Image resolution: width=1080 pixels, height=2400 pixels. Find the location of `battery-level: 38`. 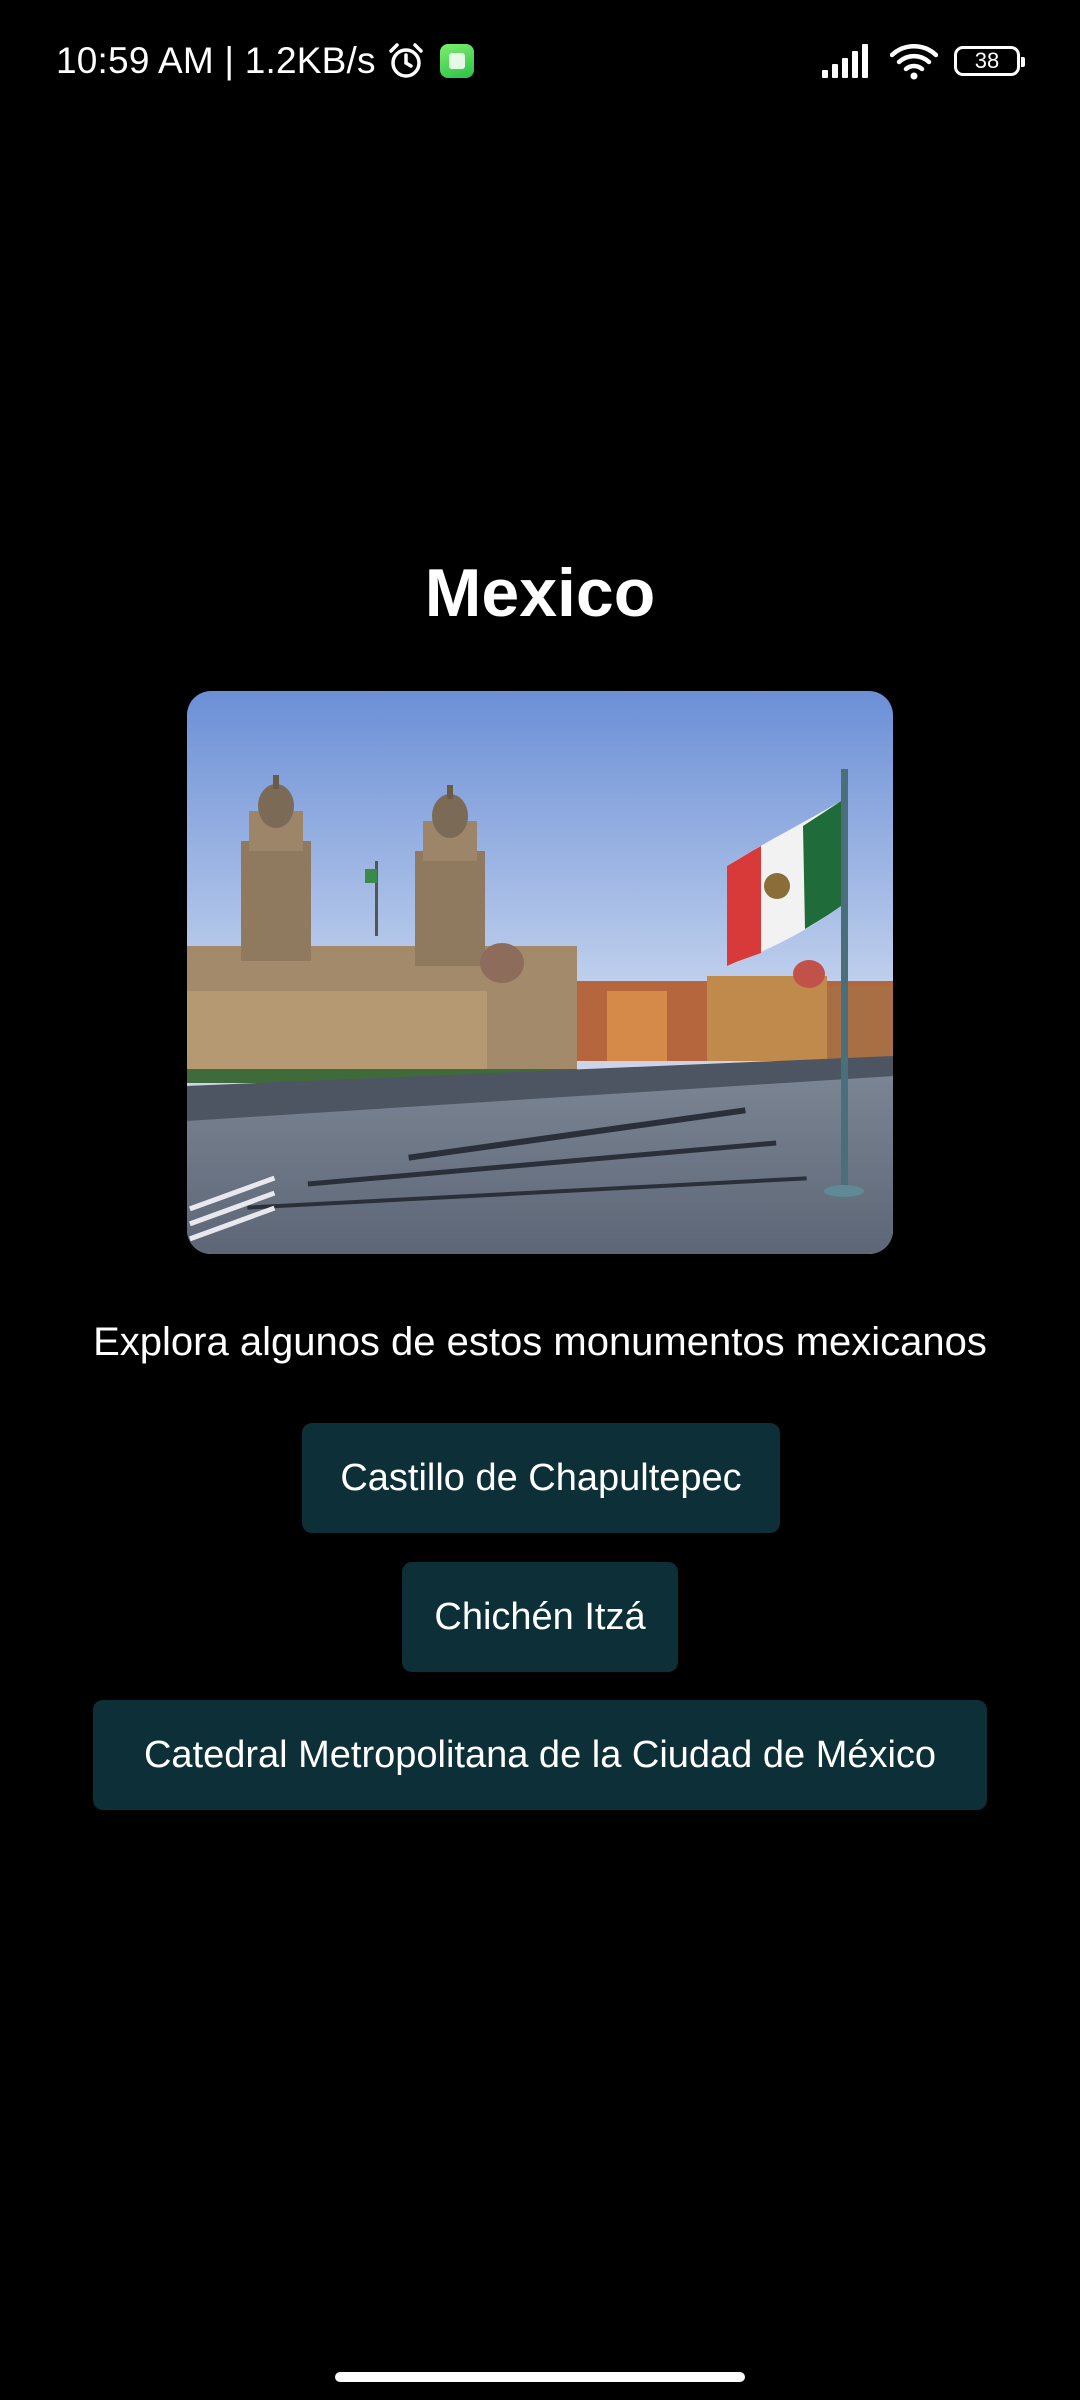

battery-level: 38 is located at coordinates (987, 60).